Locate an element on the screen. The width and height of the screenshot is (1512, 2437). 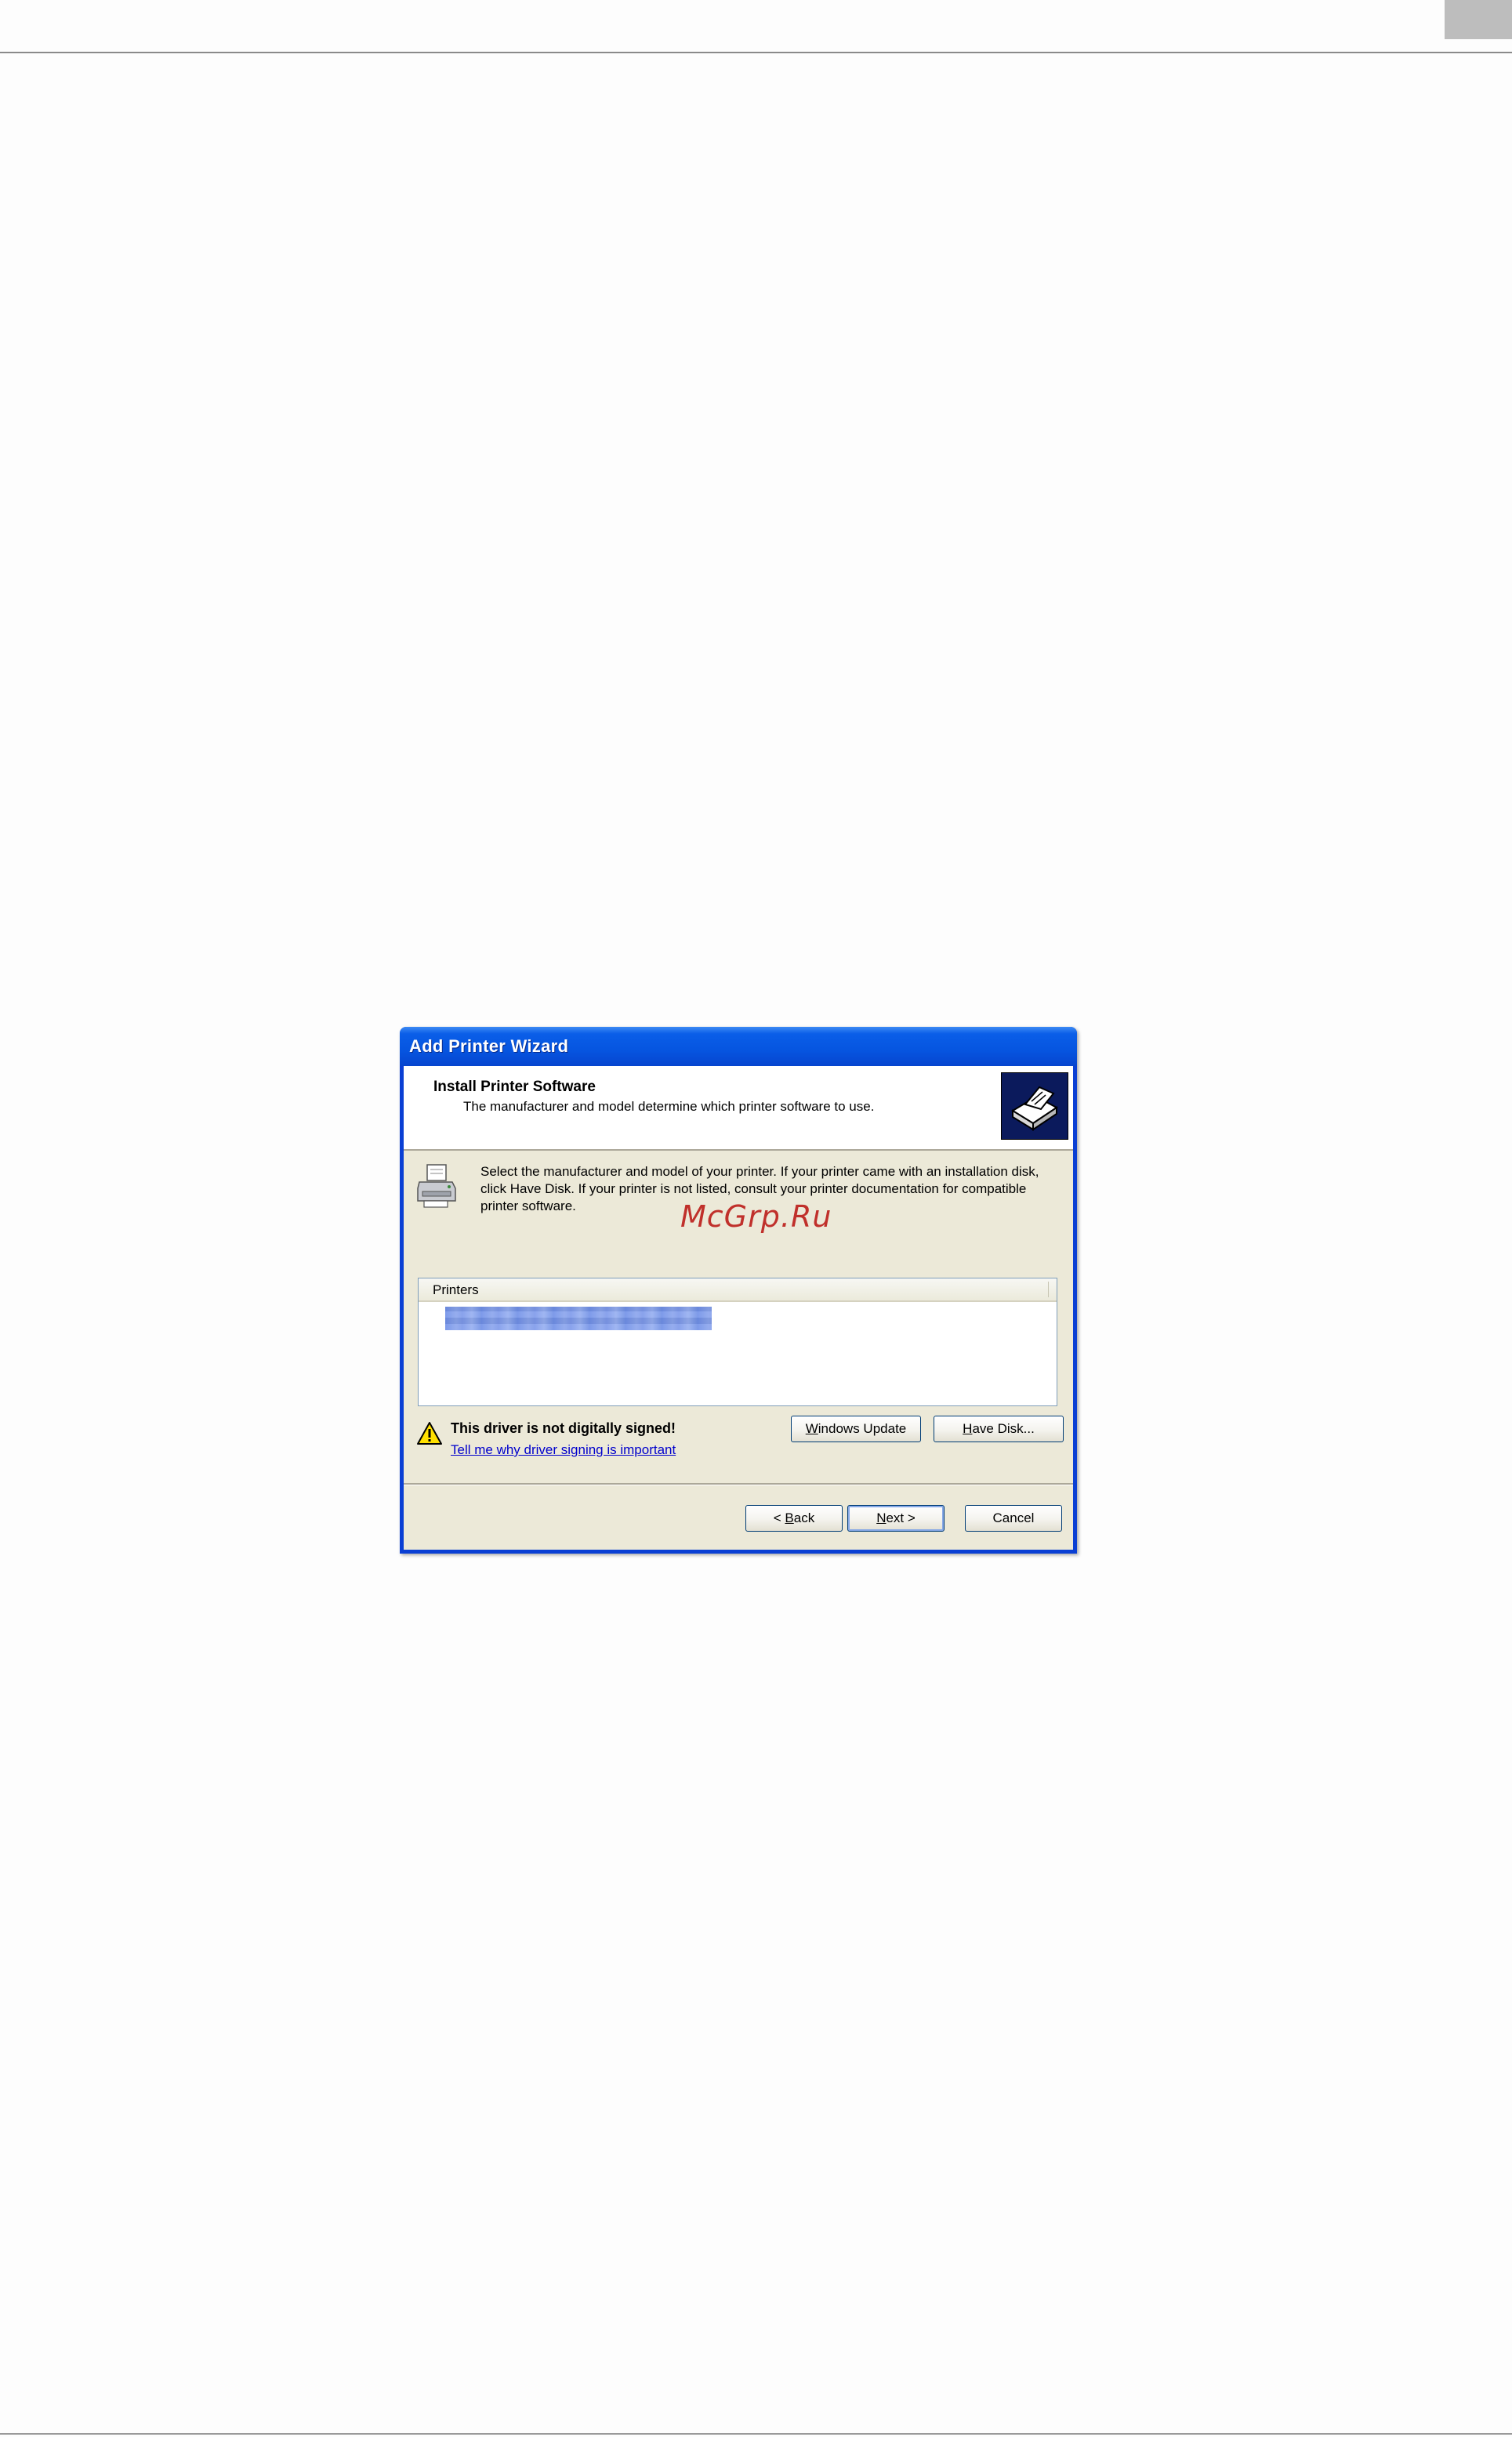
next-button: Next > is located at coordinates (896, 1518).